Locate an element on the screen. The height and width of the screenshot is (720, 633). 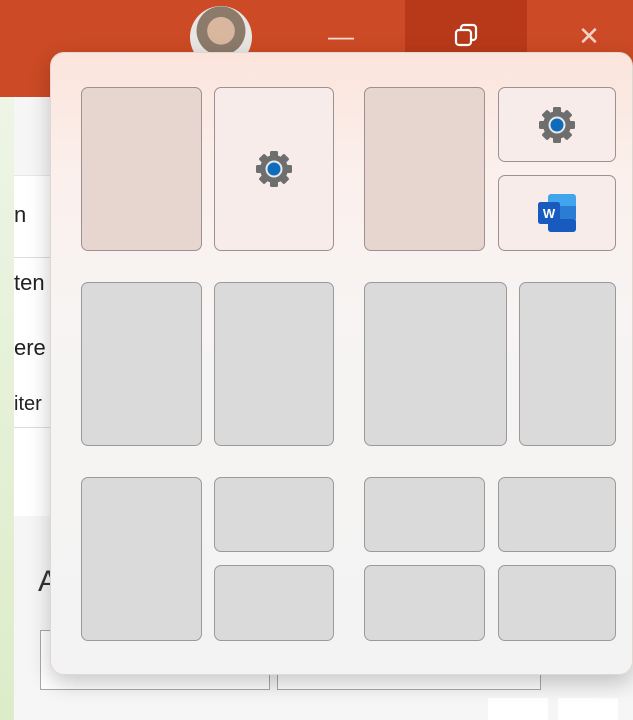
snap-zone-layout5-bottom-right is located at coordinates (274, 603).